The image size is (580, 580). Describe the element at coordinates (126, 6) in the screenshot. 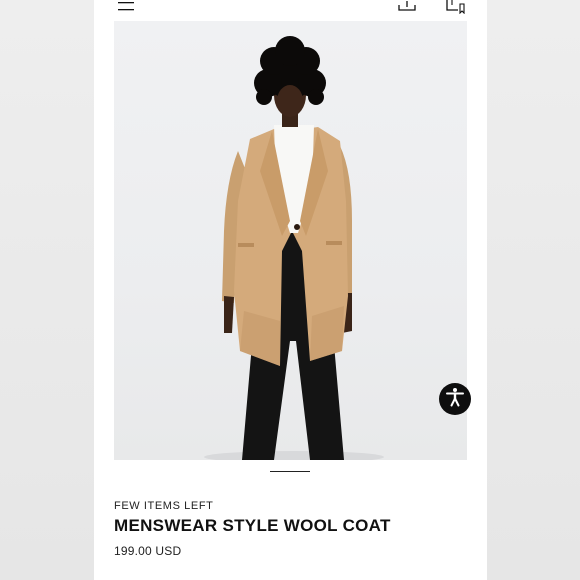

I see `hamburger-menu-icon` at that location.